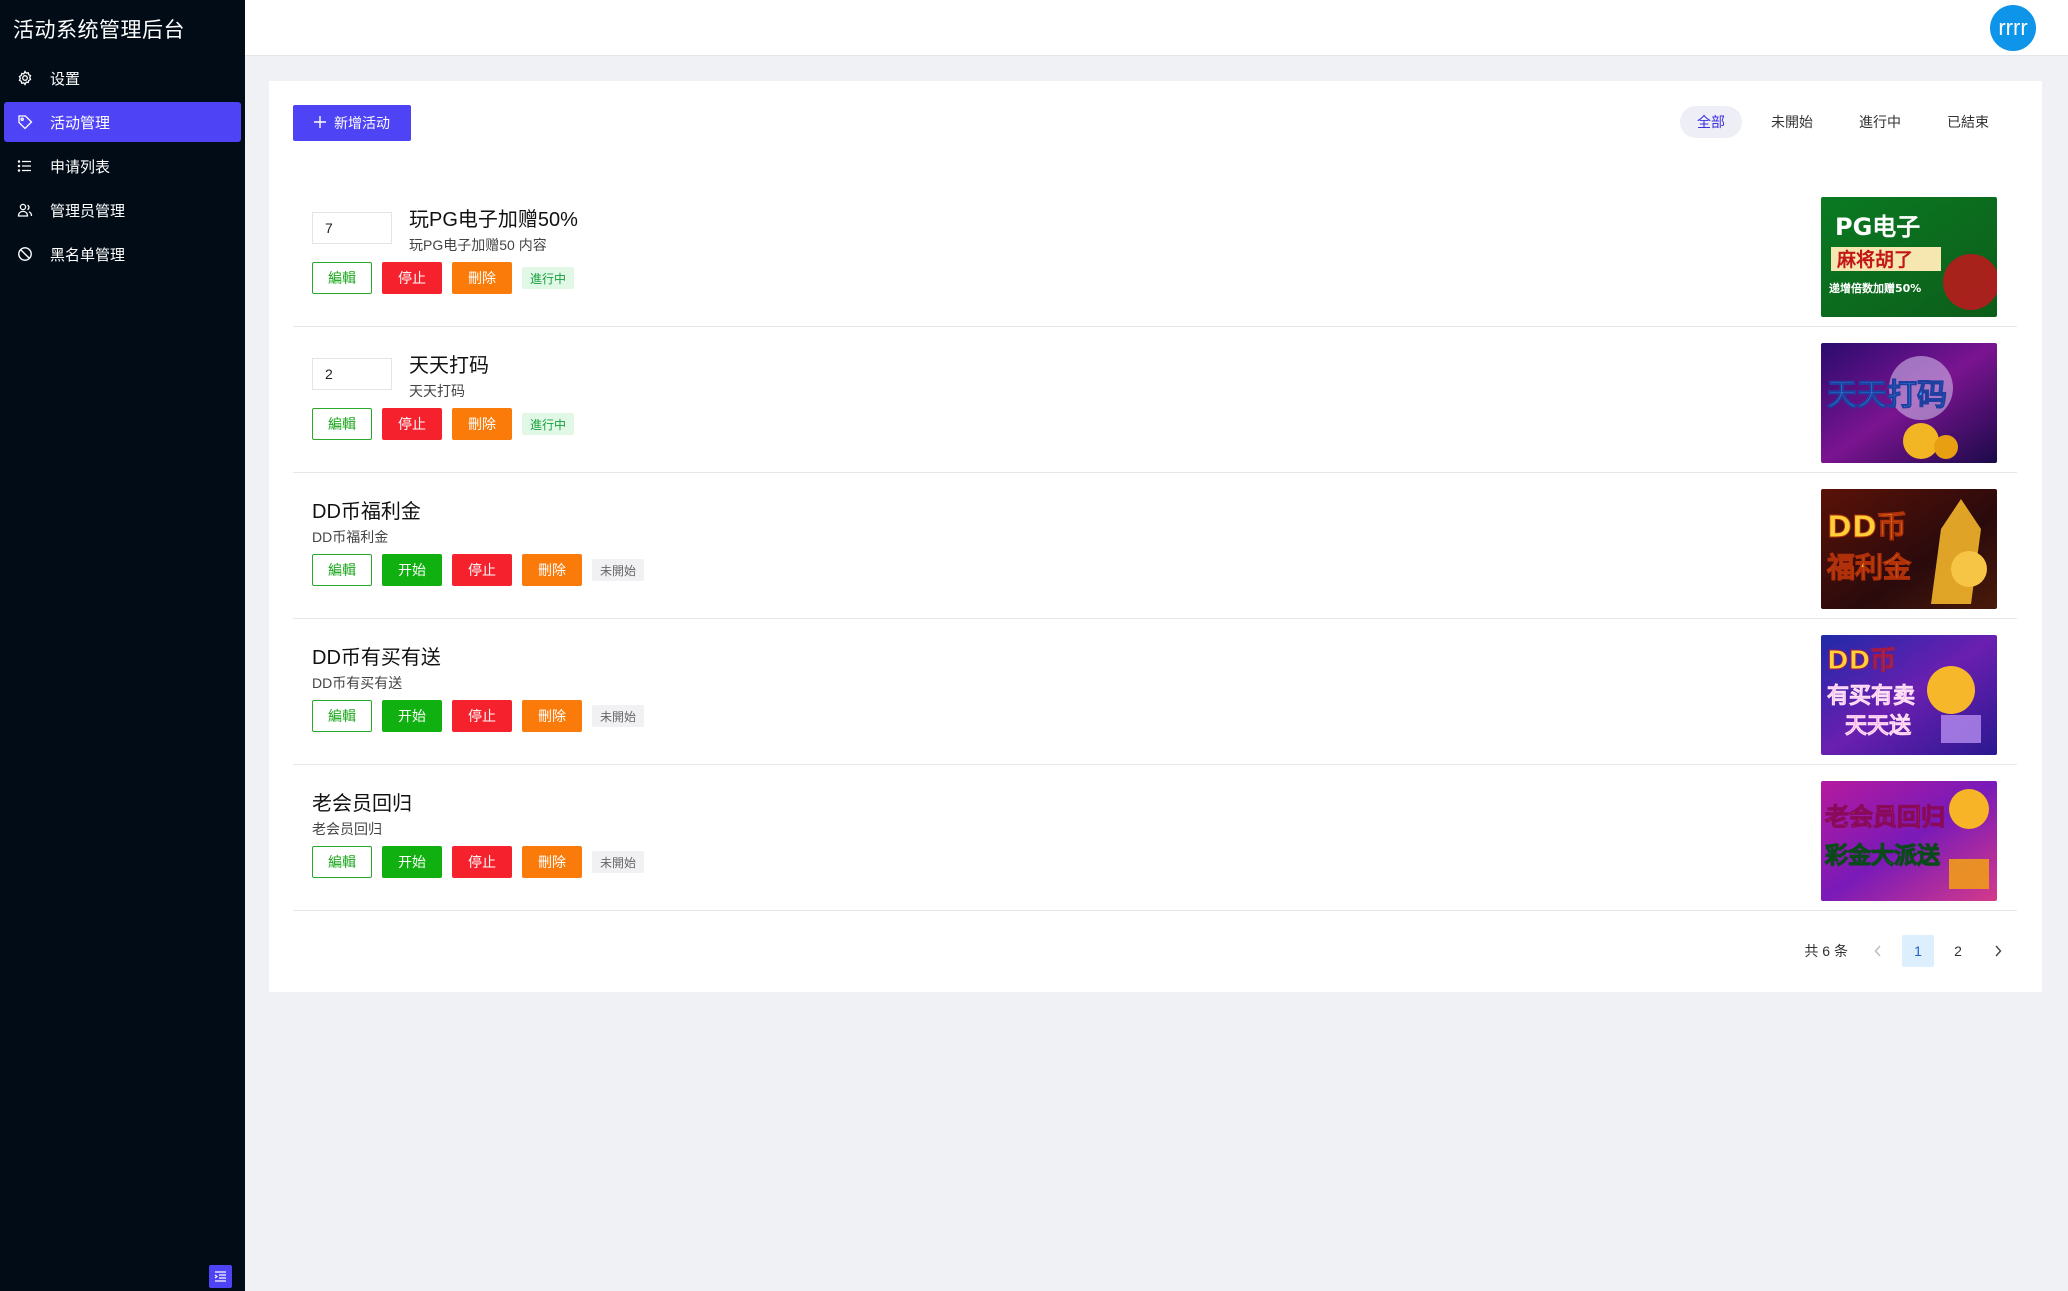 This screenshot has height=1291, width=2068. Describe the element at coordinates (1880, 122) in the screenshot. I see `filter-tab-in-progress: 進行中` at that location.